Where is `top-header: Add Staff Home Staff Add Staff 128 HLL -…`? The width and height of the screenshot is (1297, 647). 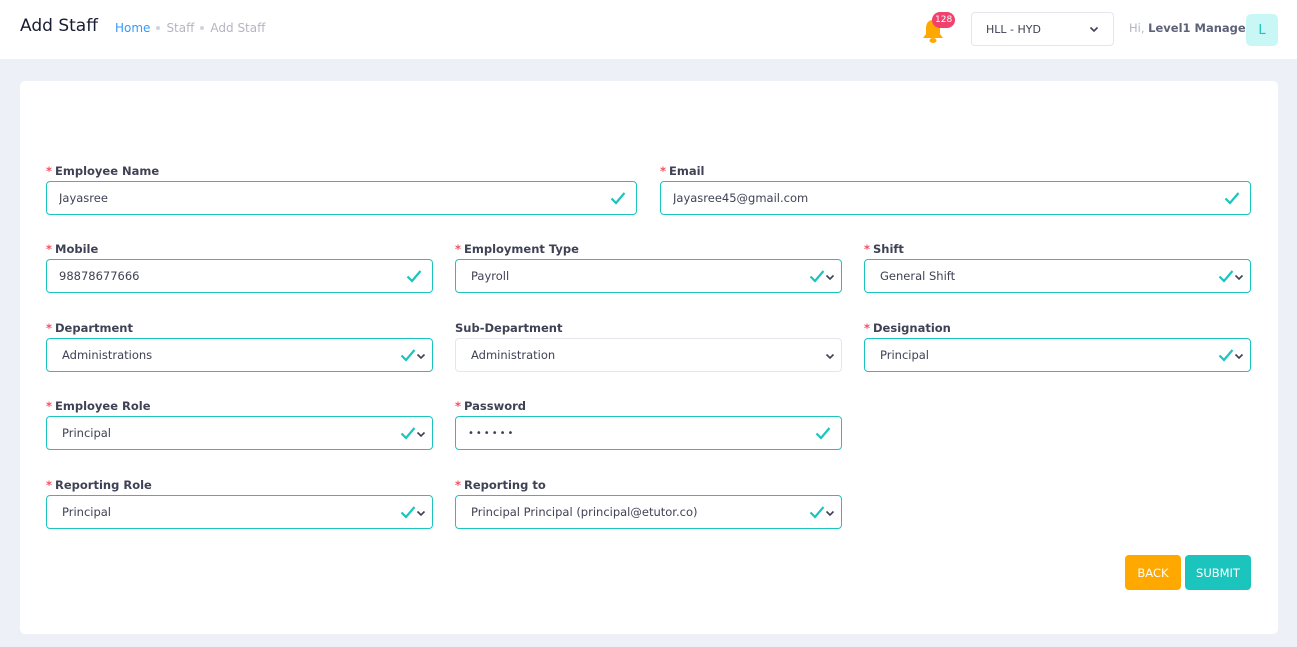
top-header: Add Staff Home Staff Add Staff 128 HLL -… is located at coordinates (648, 29).